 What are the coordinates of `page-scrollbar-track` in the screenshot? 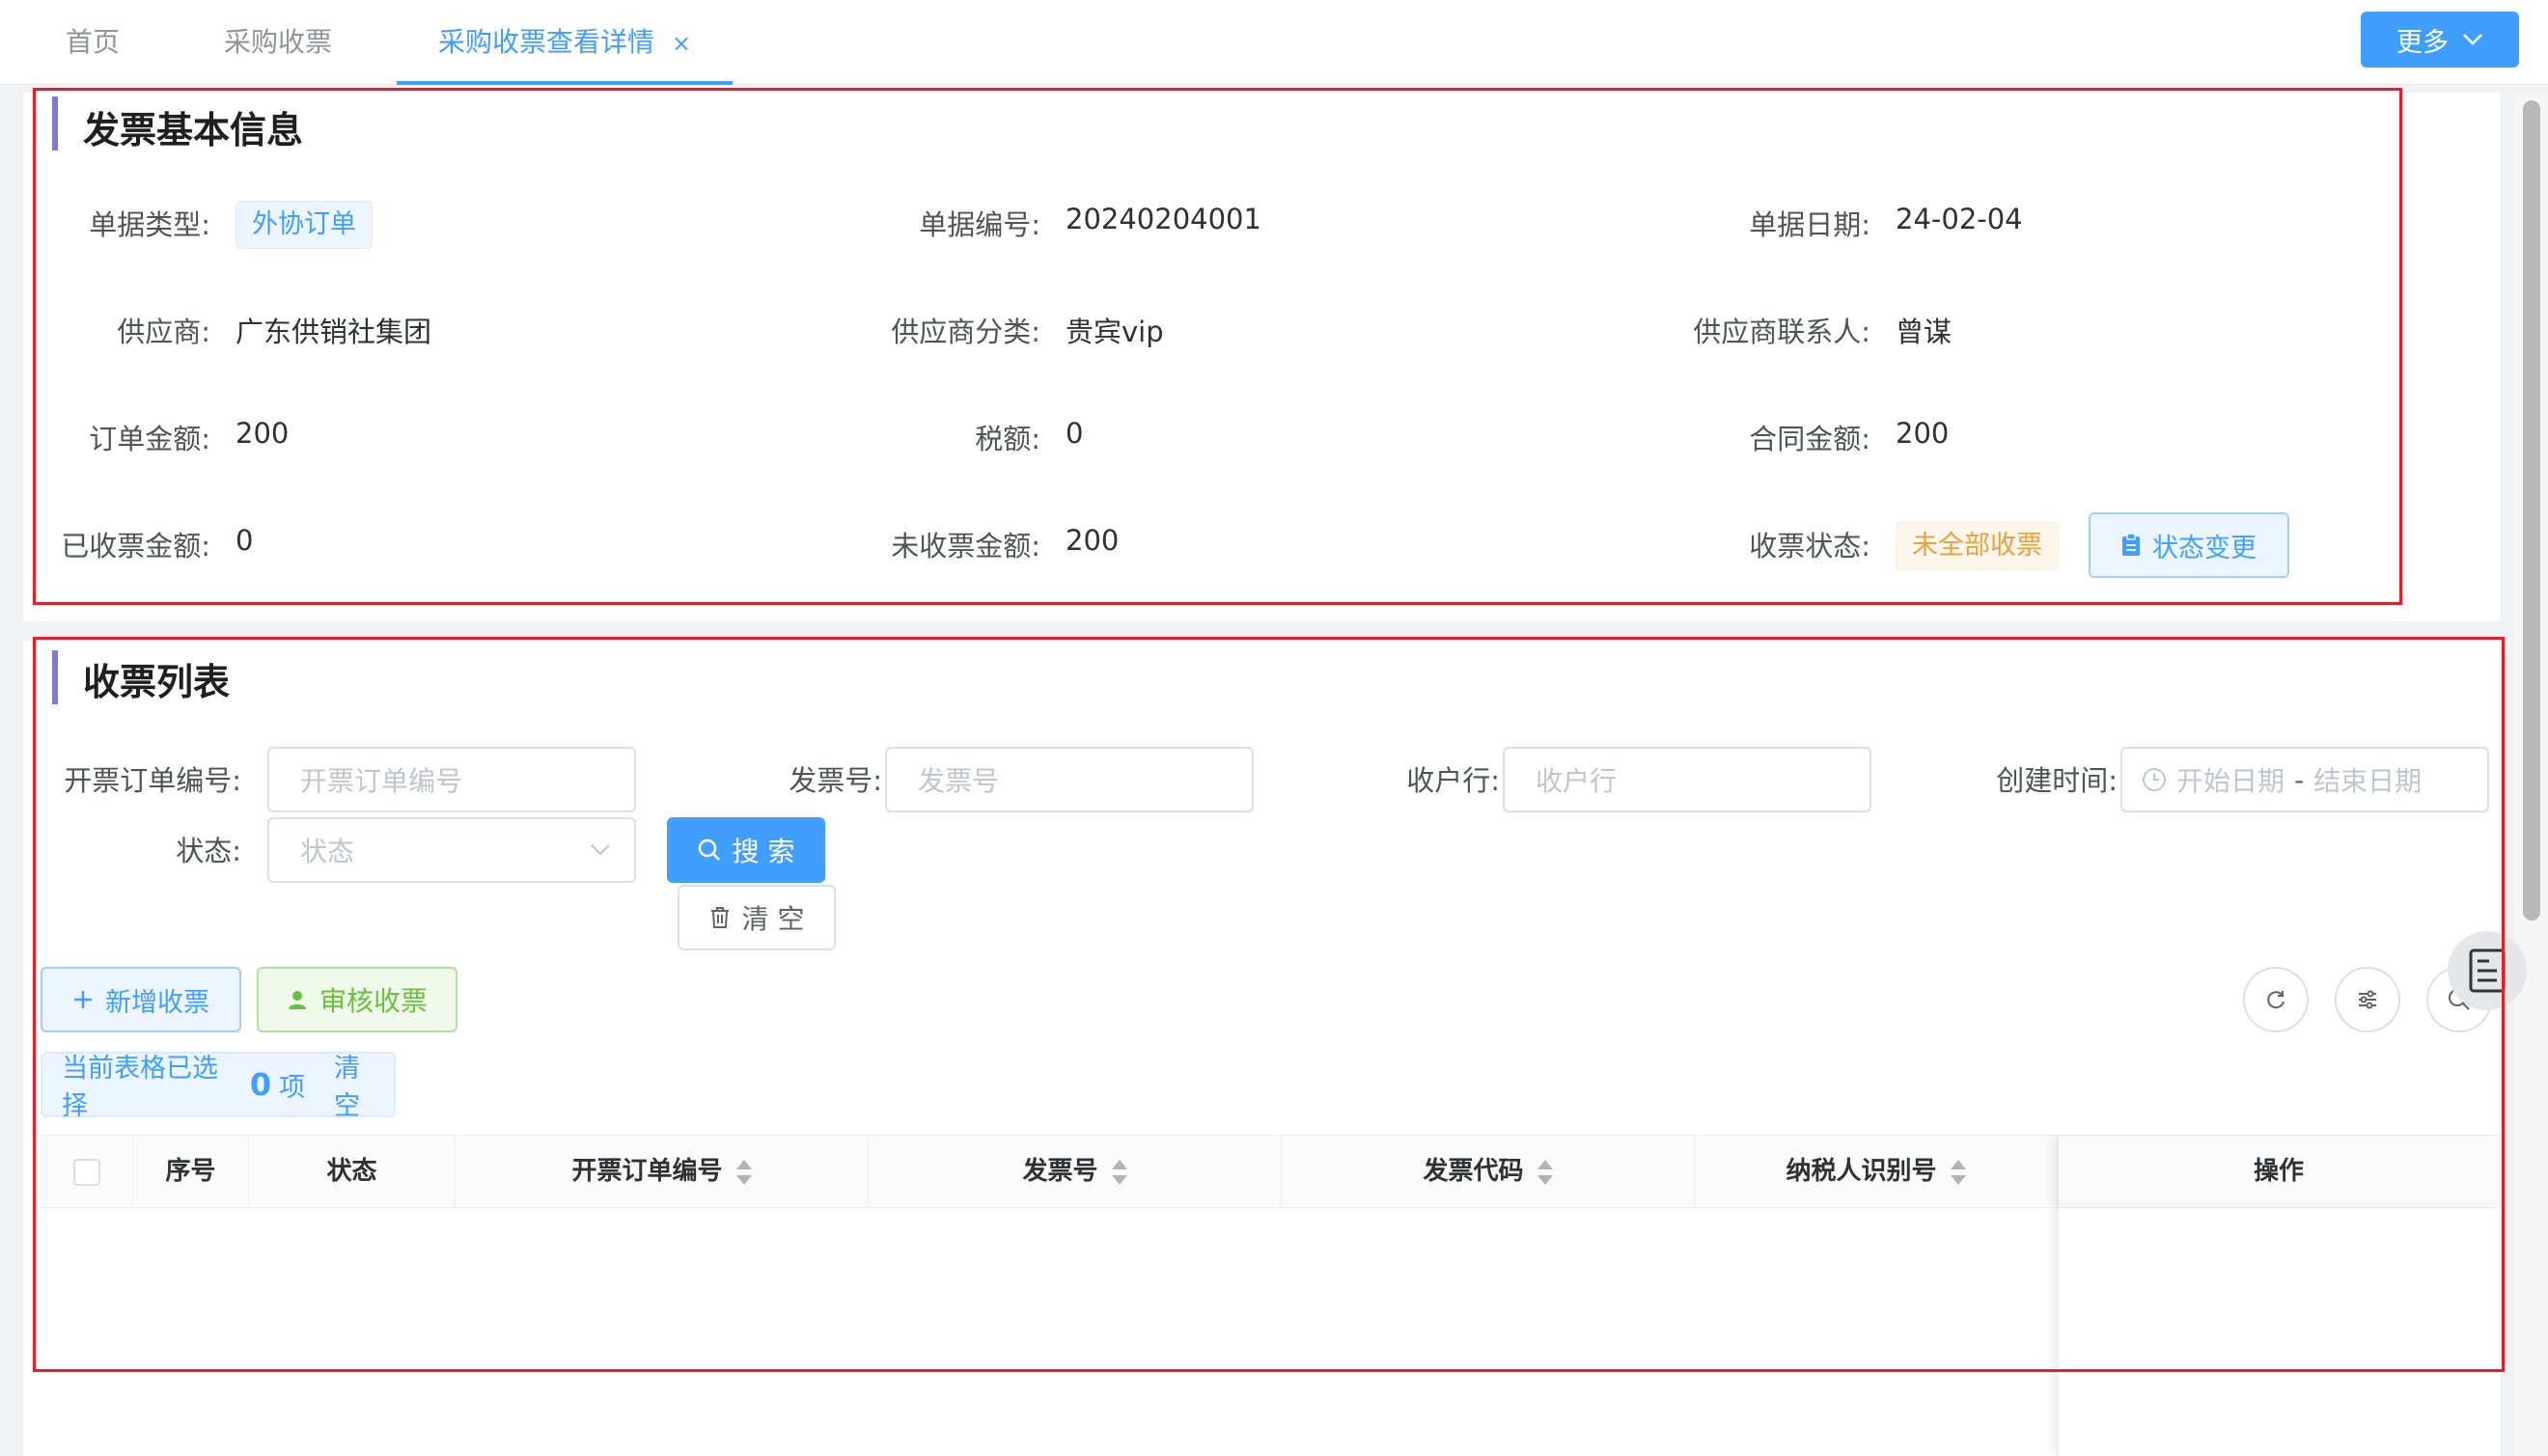 It's located at (2531, 774).